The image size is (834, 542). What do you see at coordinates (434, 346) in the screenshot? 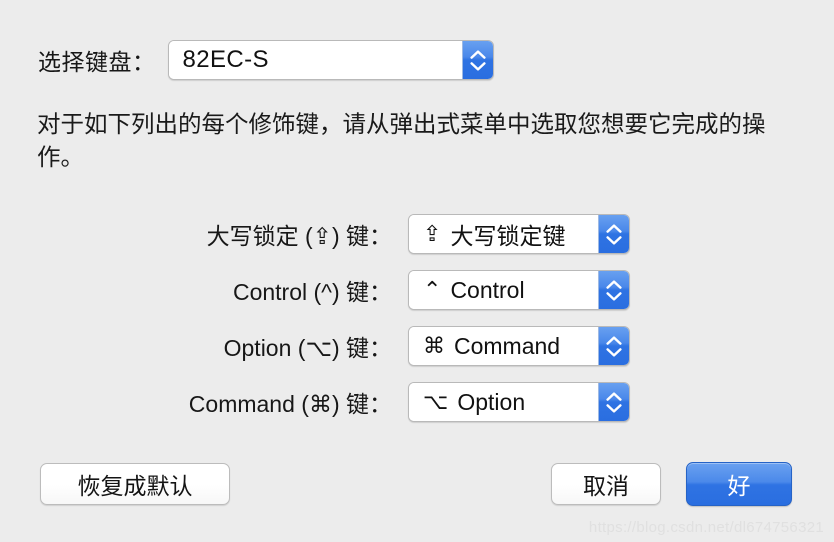
I see `command-glyph-icon: ⌘` at bounding box center [434, 346].